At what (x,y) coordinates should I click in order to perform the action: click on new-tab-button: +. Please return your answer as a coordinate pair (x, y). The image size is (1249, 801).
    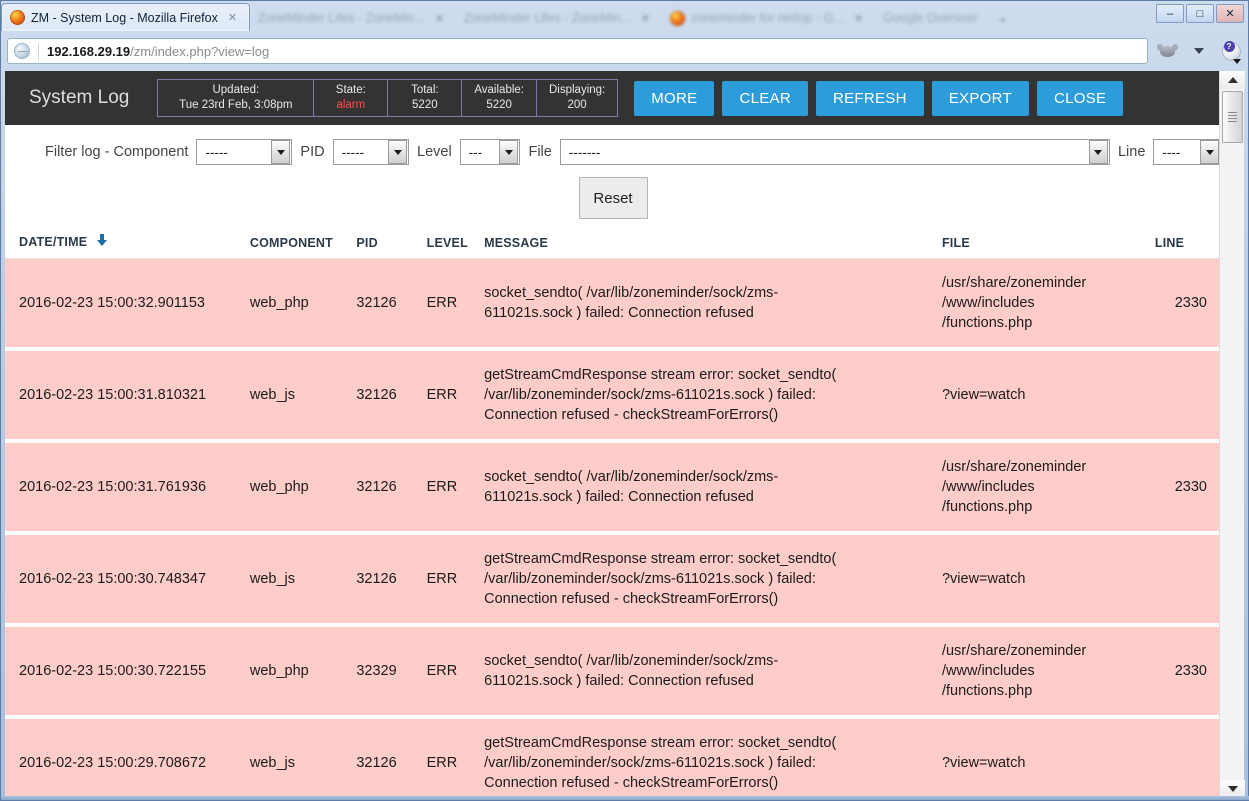
    Looking at the image, I should click on (1002, 21).